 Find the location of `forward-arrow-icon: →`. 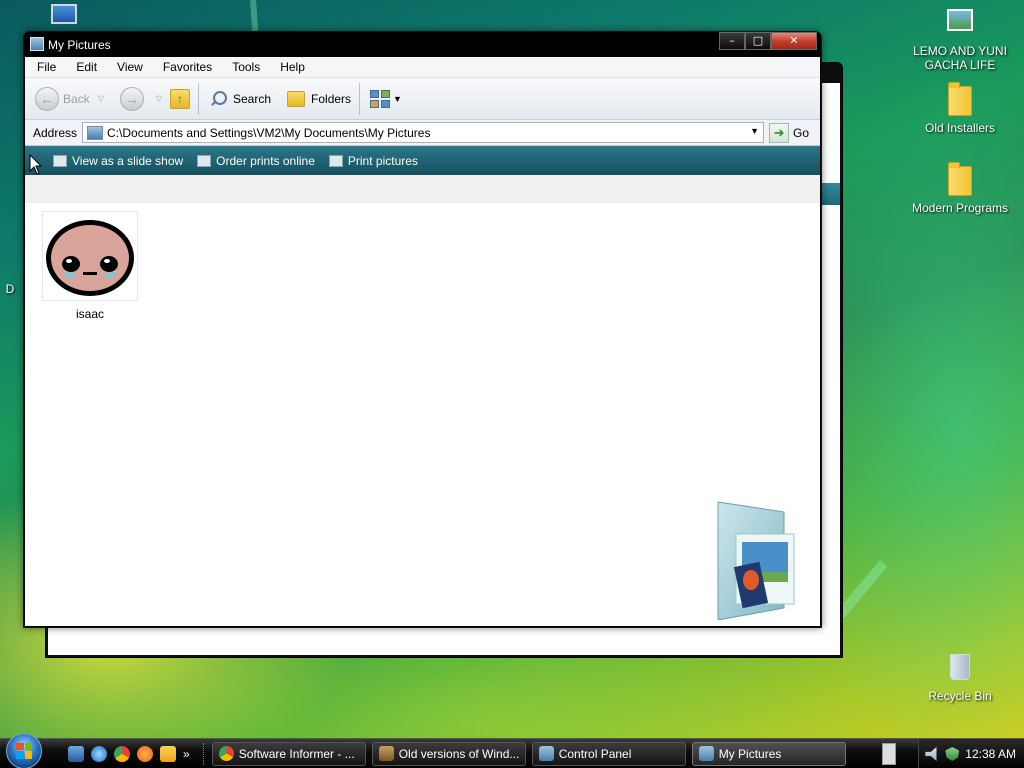

forward-arrow-icon: → is located at coordinates (131, 98).